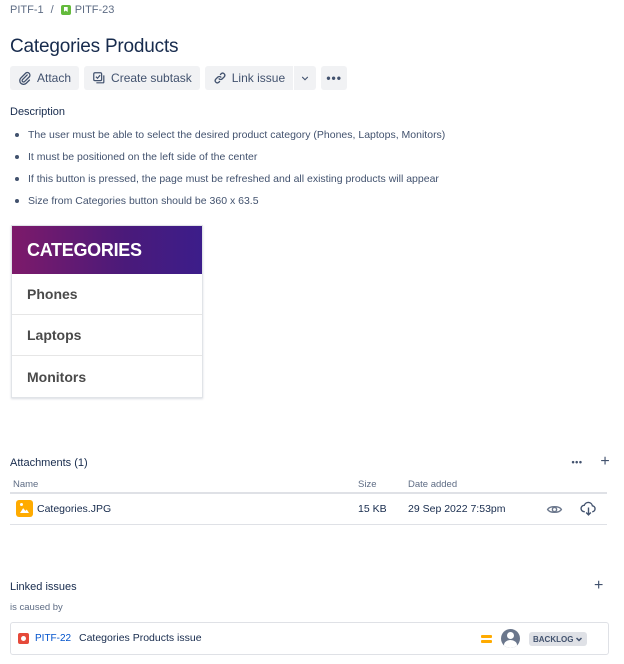 The image size is (624, 664). Describe the element at coordinates (54, 78) in the screenshot. I see `attach-label: Attach` at that location.